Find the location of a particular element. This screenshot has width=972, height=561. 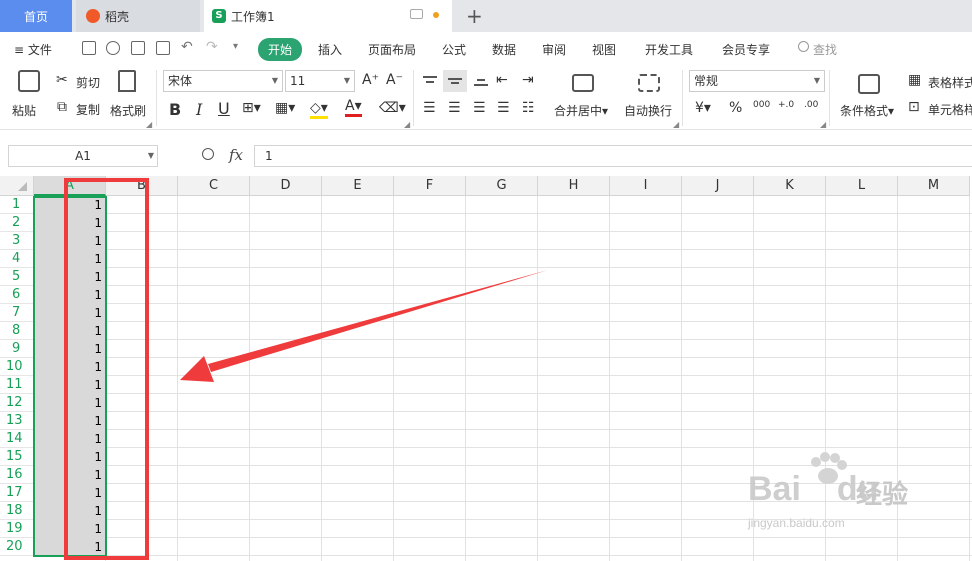

zoom-icon is located at coordinates (208, 154).